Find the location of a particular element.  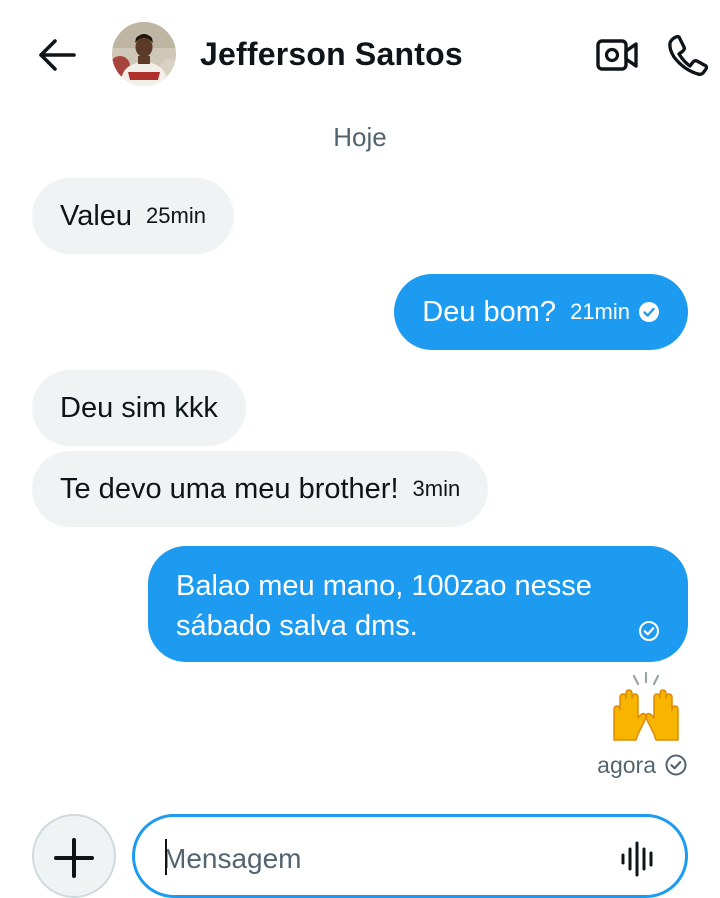

message-input is located at coordinates (378, 859).